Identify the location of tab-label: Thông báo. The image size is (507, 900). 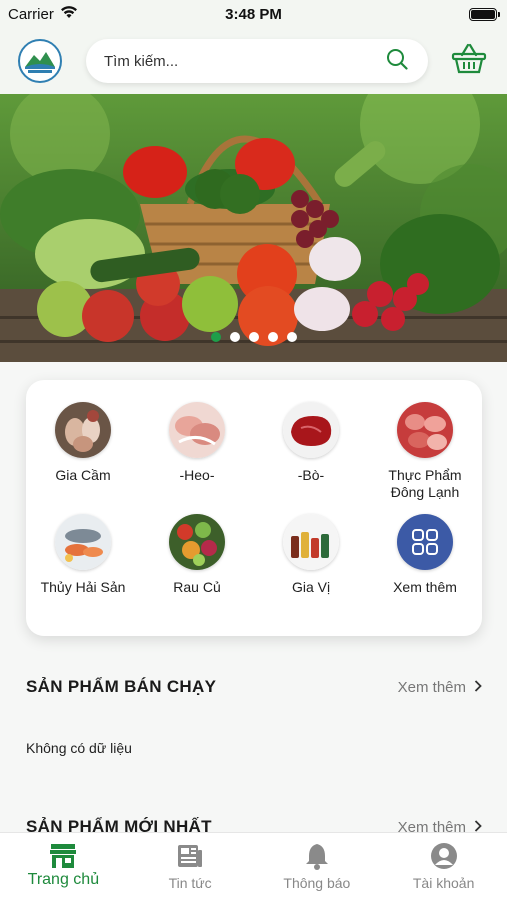
(317, 883).